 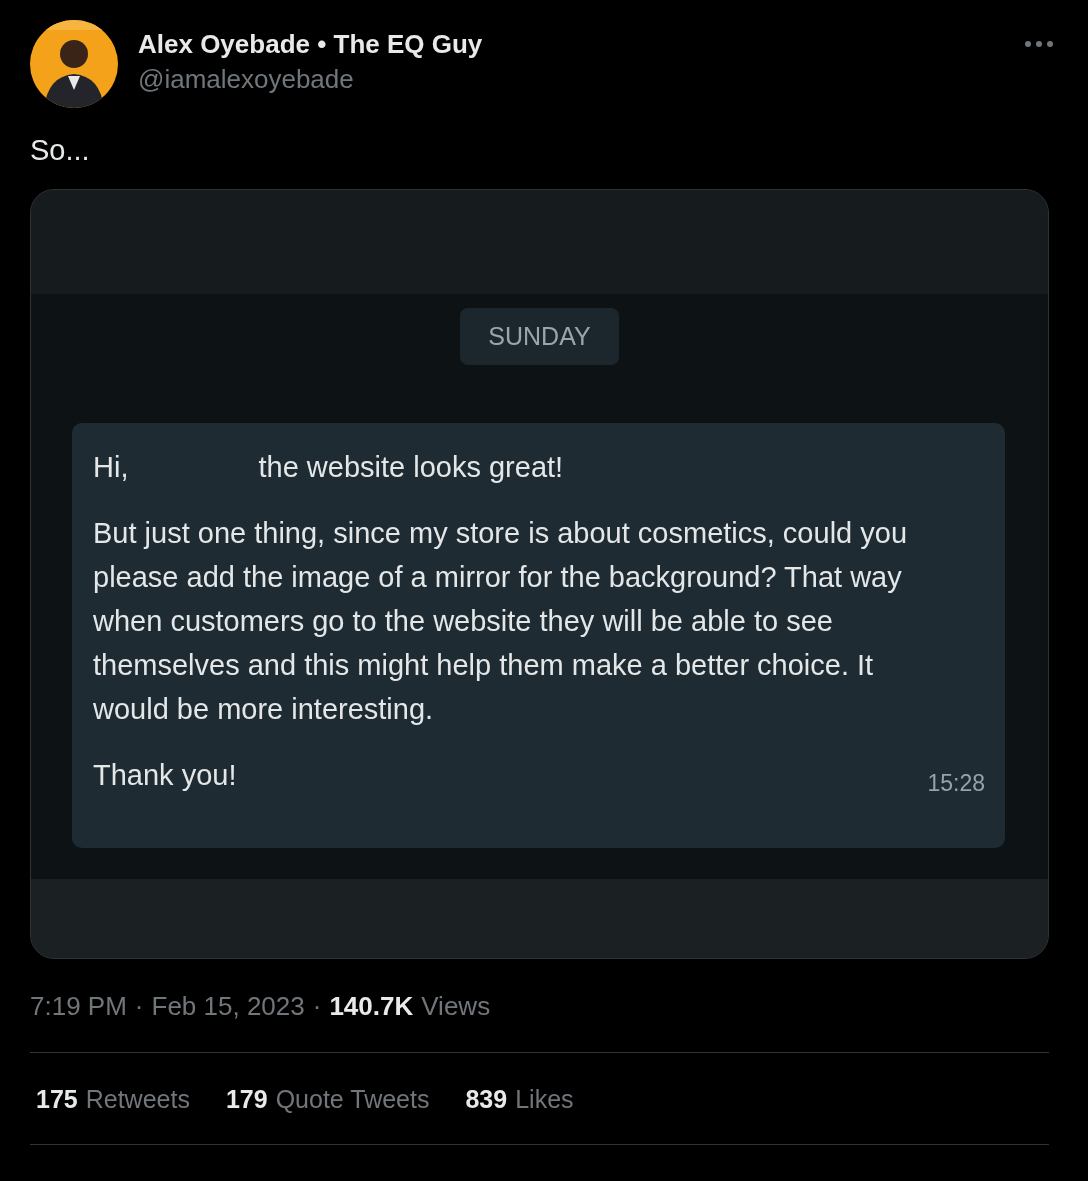 I want to click on post-date: Feb 15, 2023, so click(x=228, y=1006).